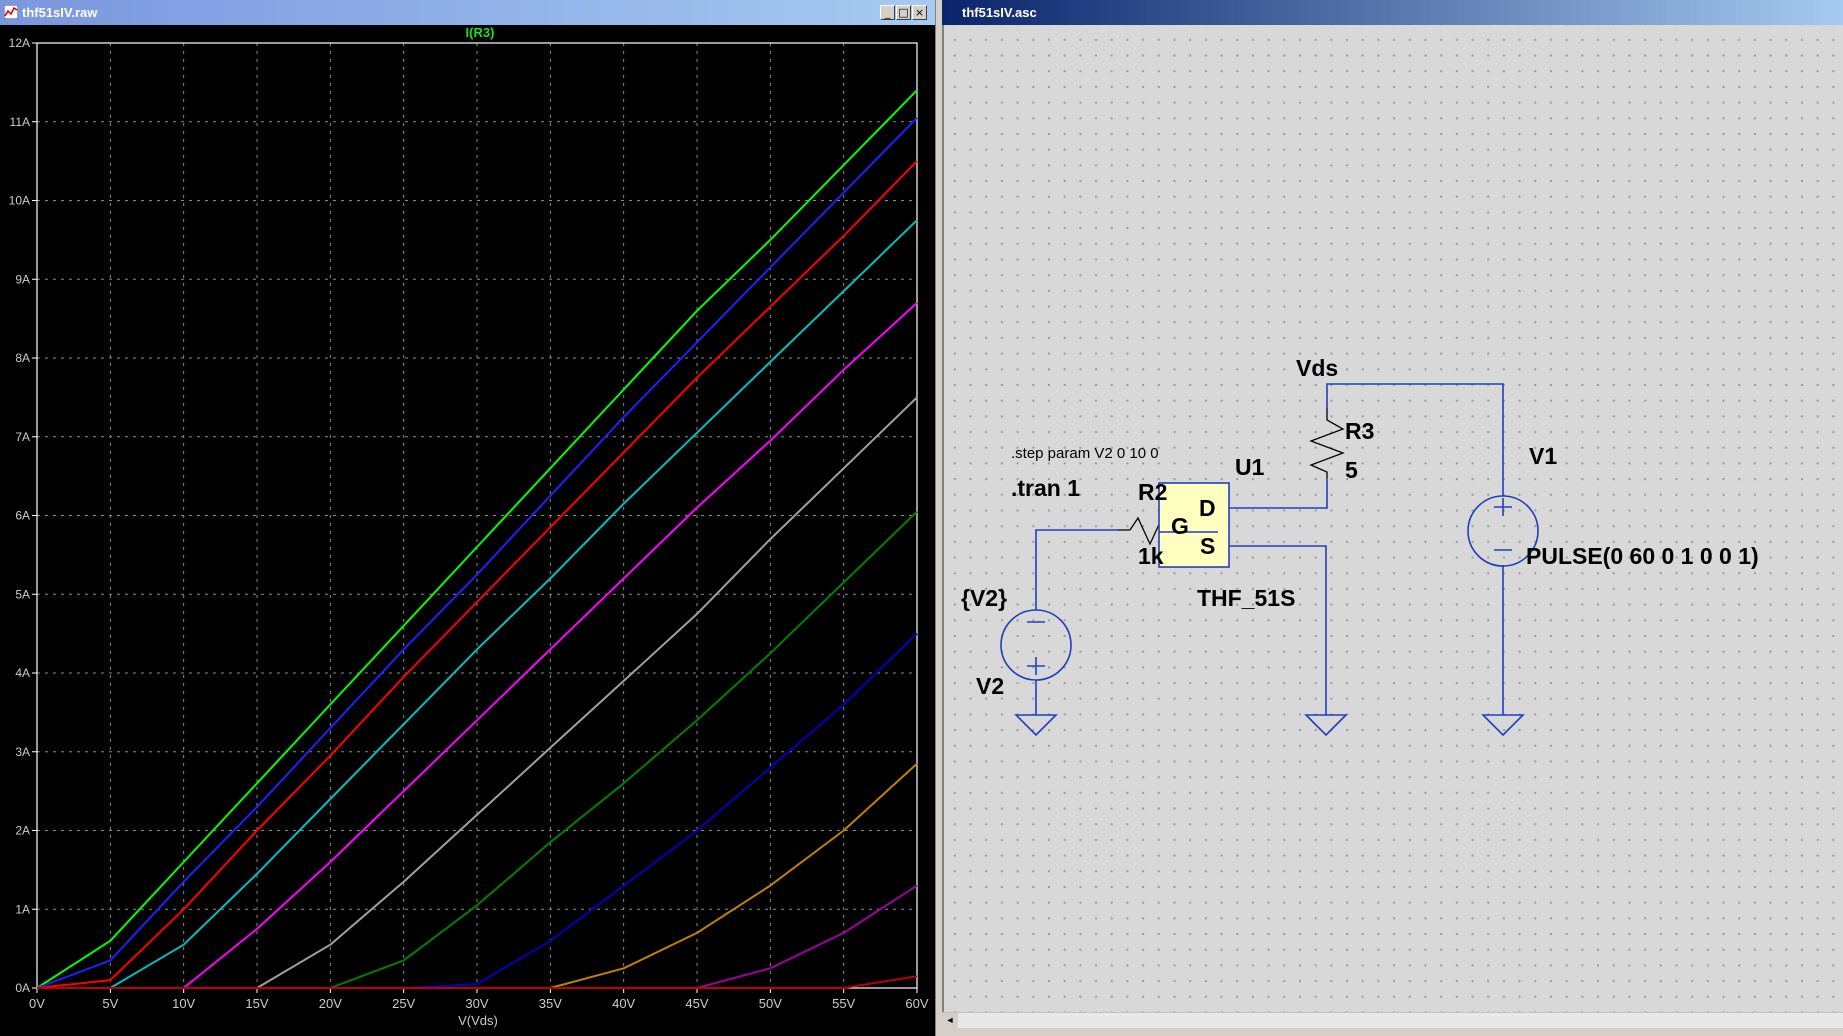 Image resolution: width=1843 pixels, height=1036 pixels. Describe the element at coordinates (950, 1020) in the screenshot. I see `scroll-left-arrow-icon: ◄` at that location.